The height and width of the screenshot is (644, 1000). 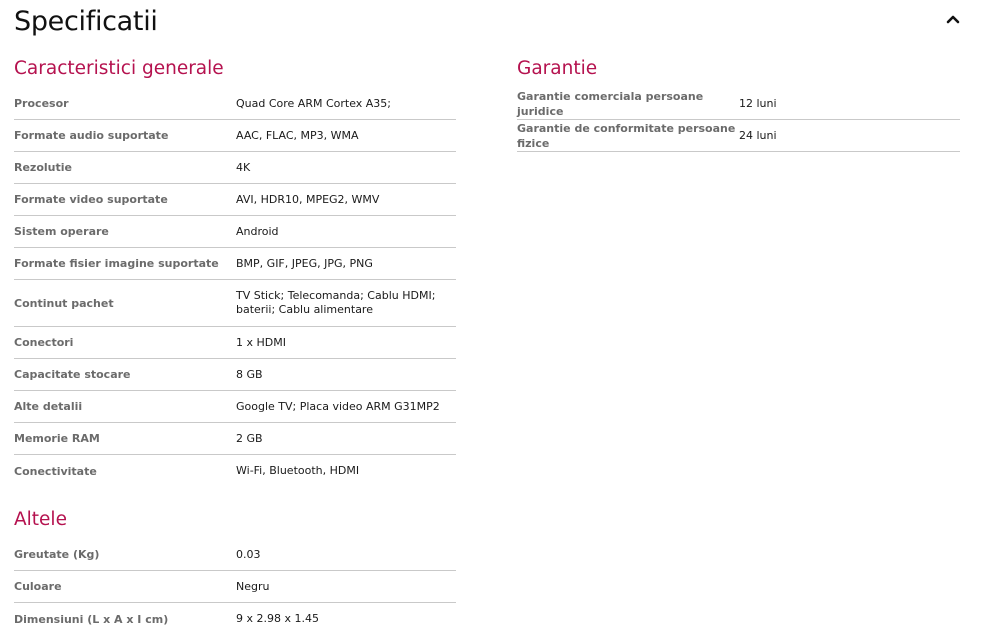 I want to click on spec-value: 2 GB, so click(x=249, y=438).